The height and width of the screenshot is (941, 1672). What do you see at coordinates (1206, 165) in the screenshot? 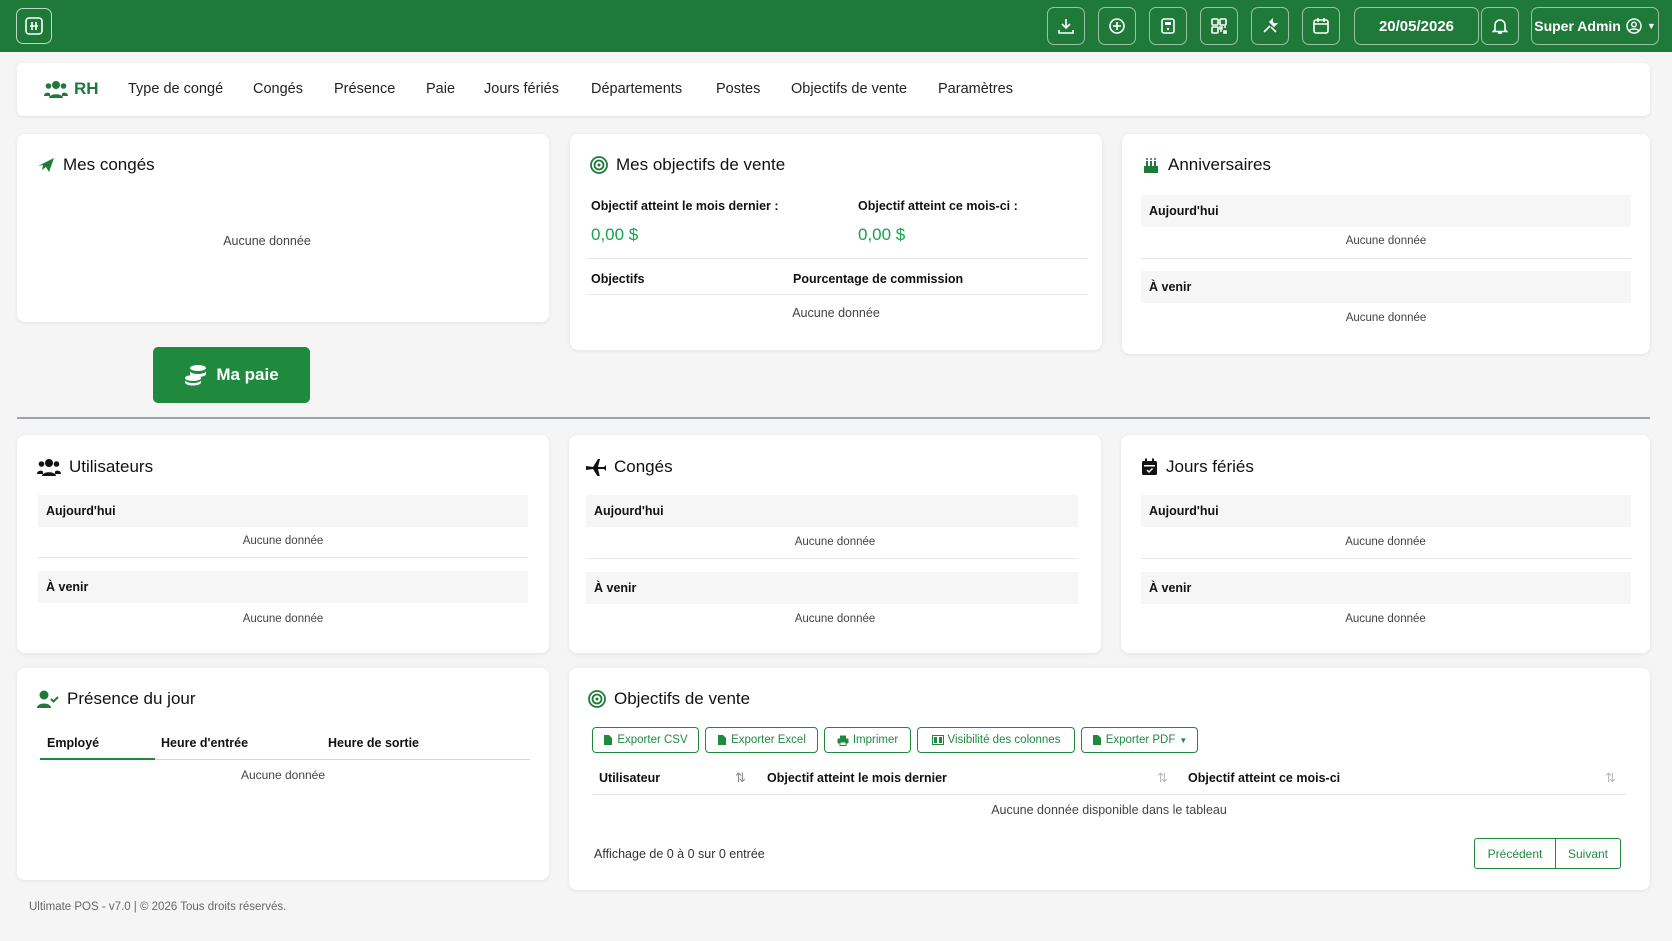
I see `birthdays-title: Anniversaires` at bounding box center [1206, 165].